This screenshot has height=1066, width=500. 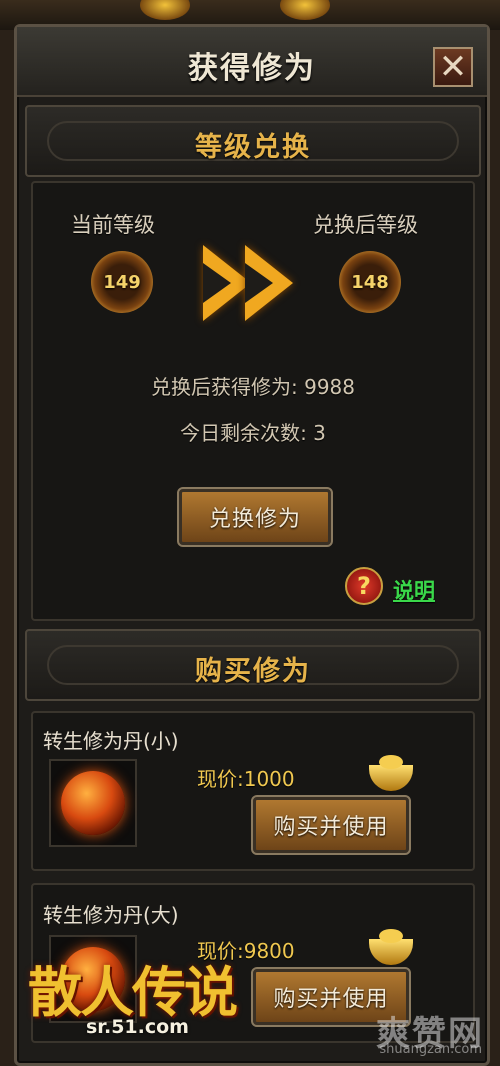 I want to click on exchange-button: 兑换修为, so click(x=255, y=517).